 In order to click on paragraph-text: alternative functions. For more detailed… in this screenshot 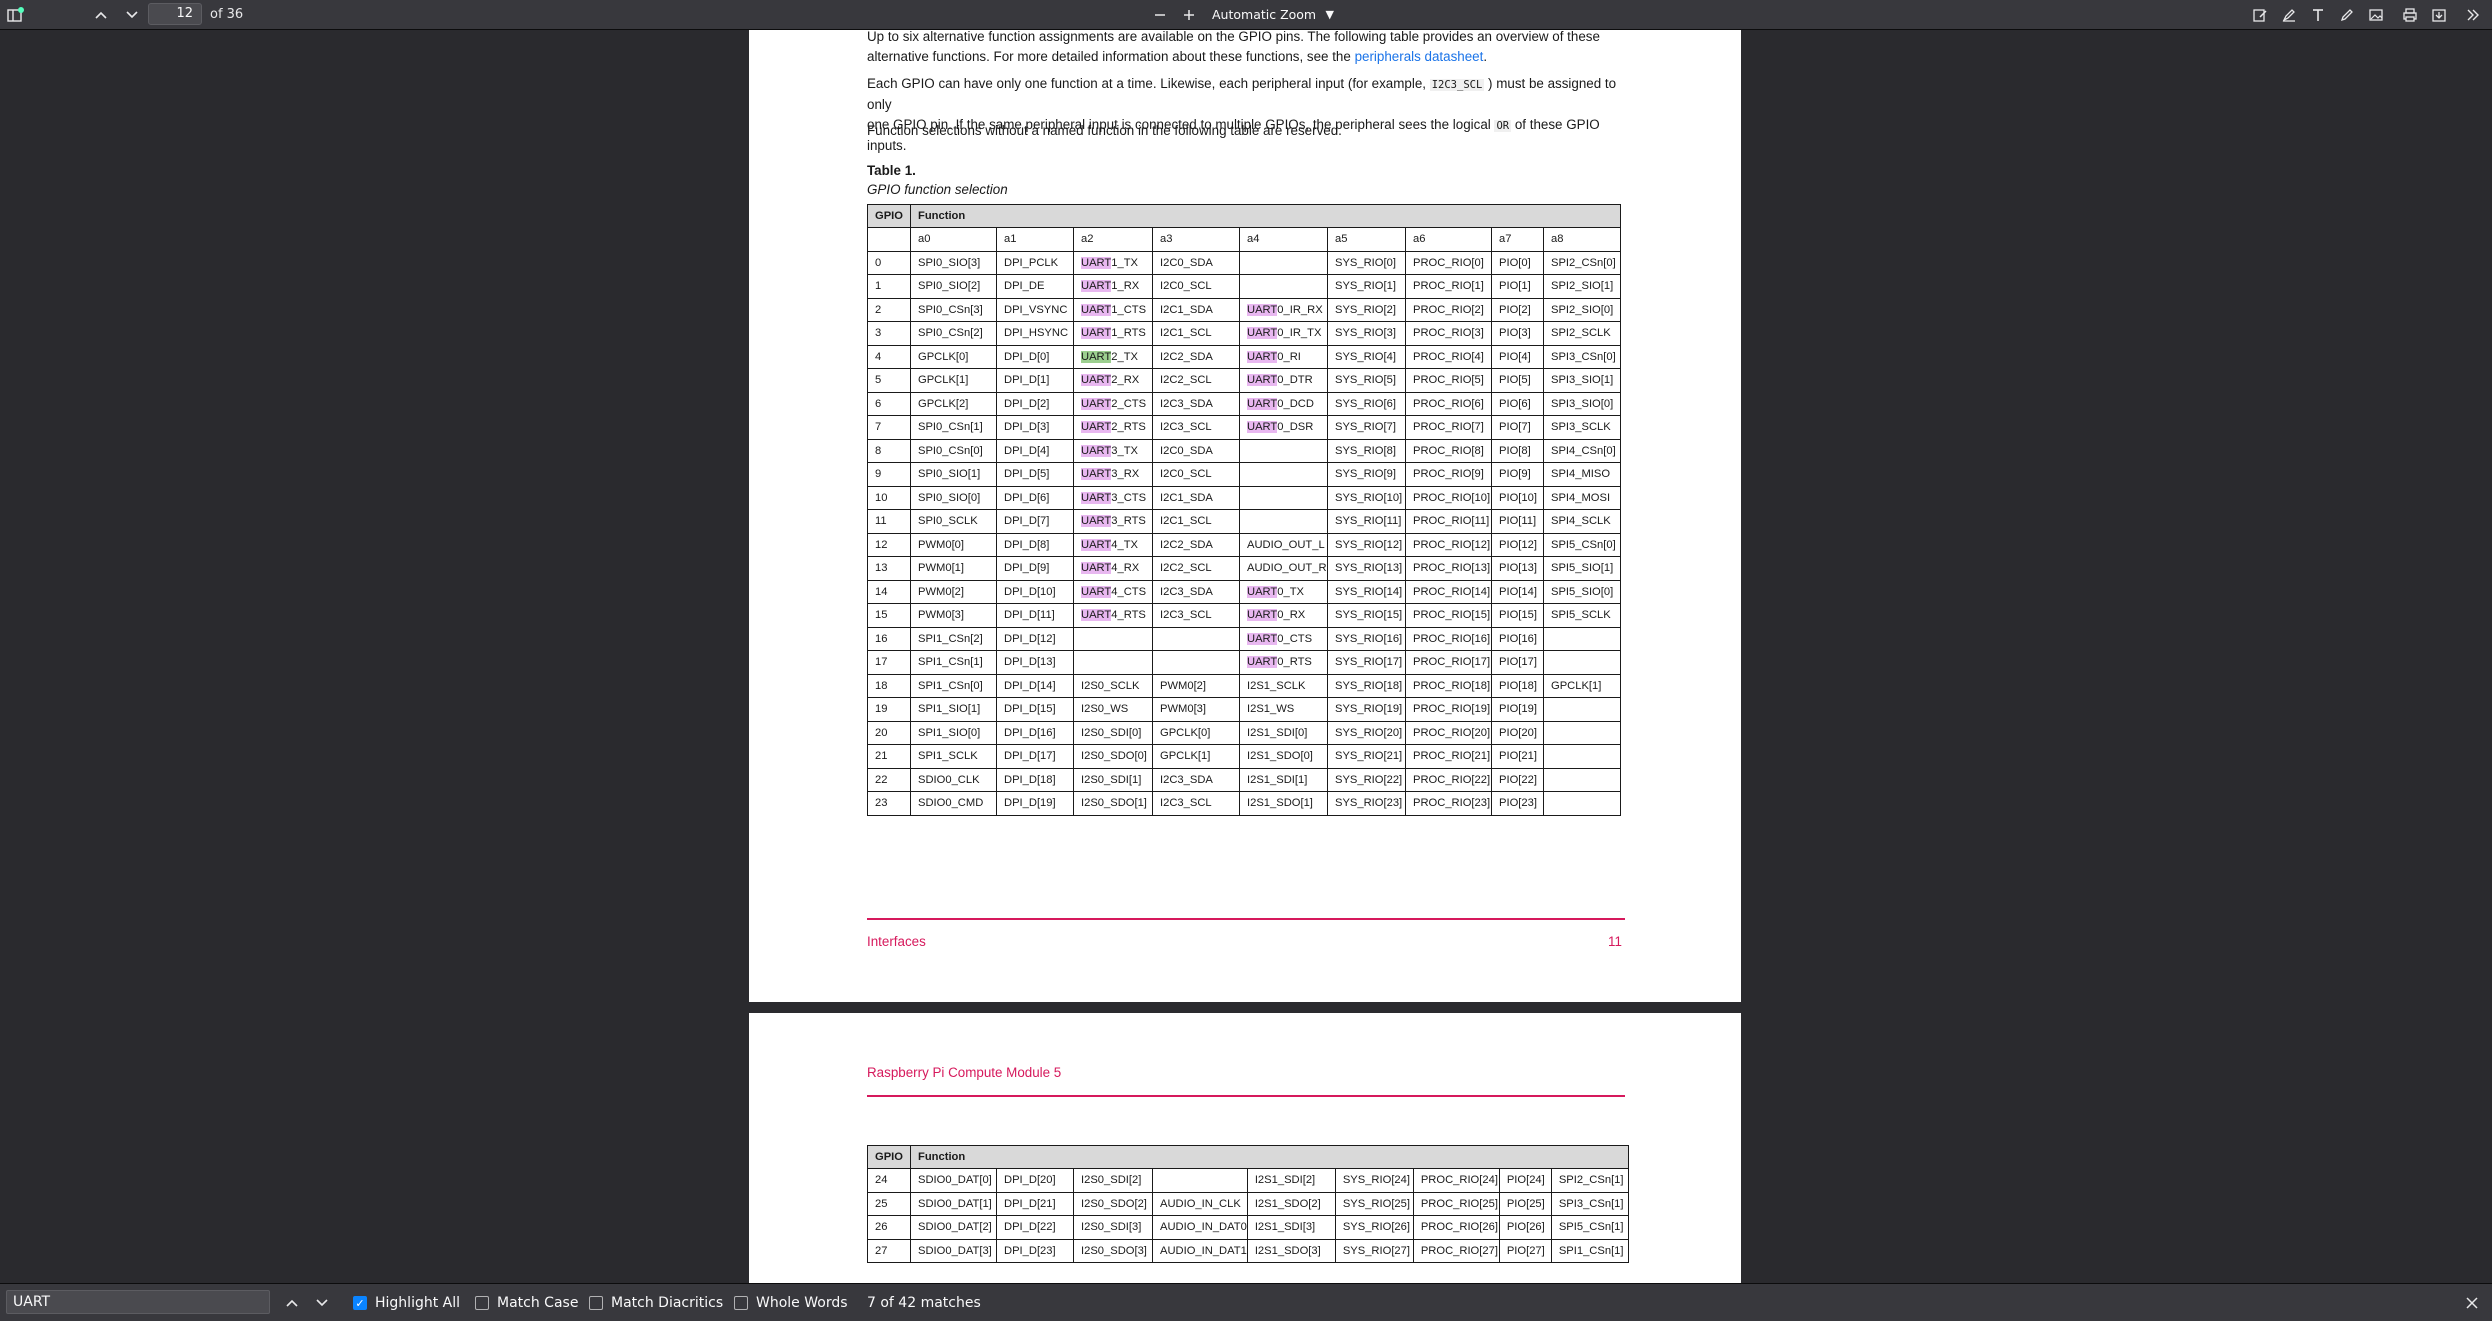, I will do `click(1111, 56)`.